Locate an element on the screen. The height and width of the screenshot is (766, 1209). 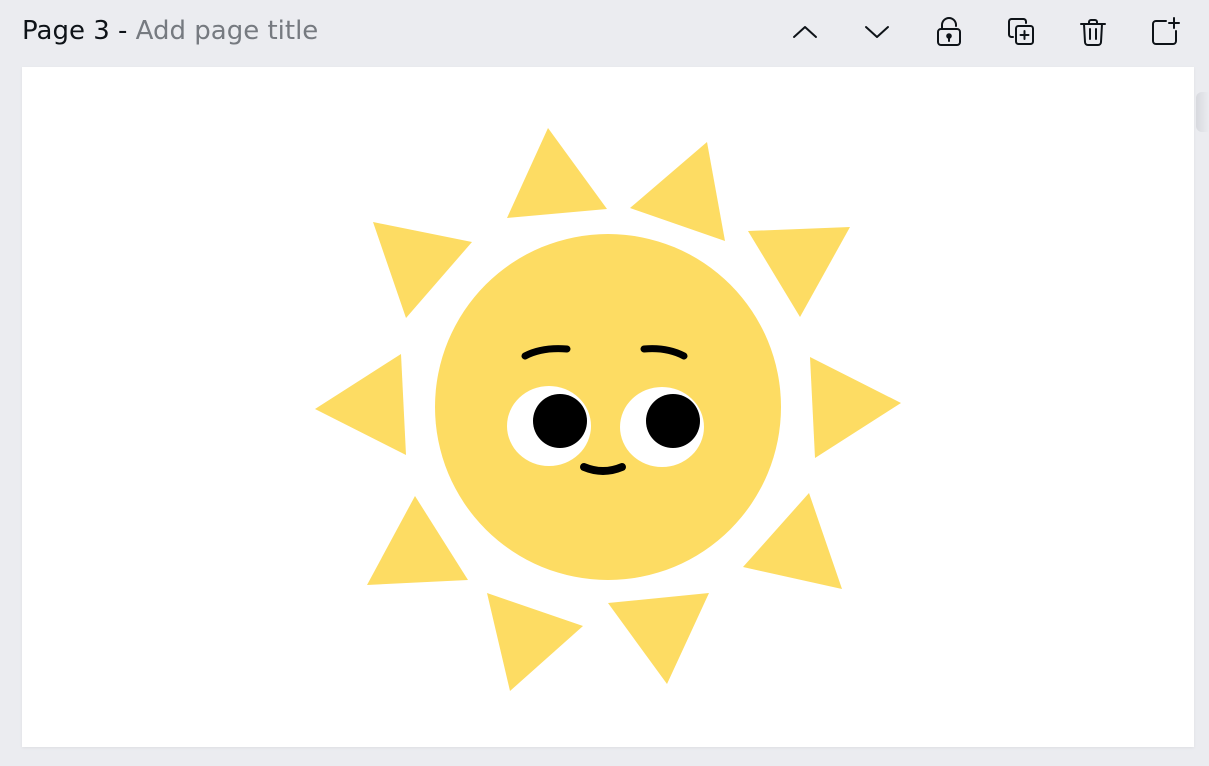
page-title-input: Add page title is located at coordinates (227, 31).